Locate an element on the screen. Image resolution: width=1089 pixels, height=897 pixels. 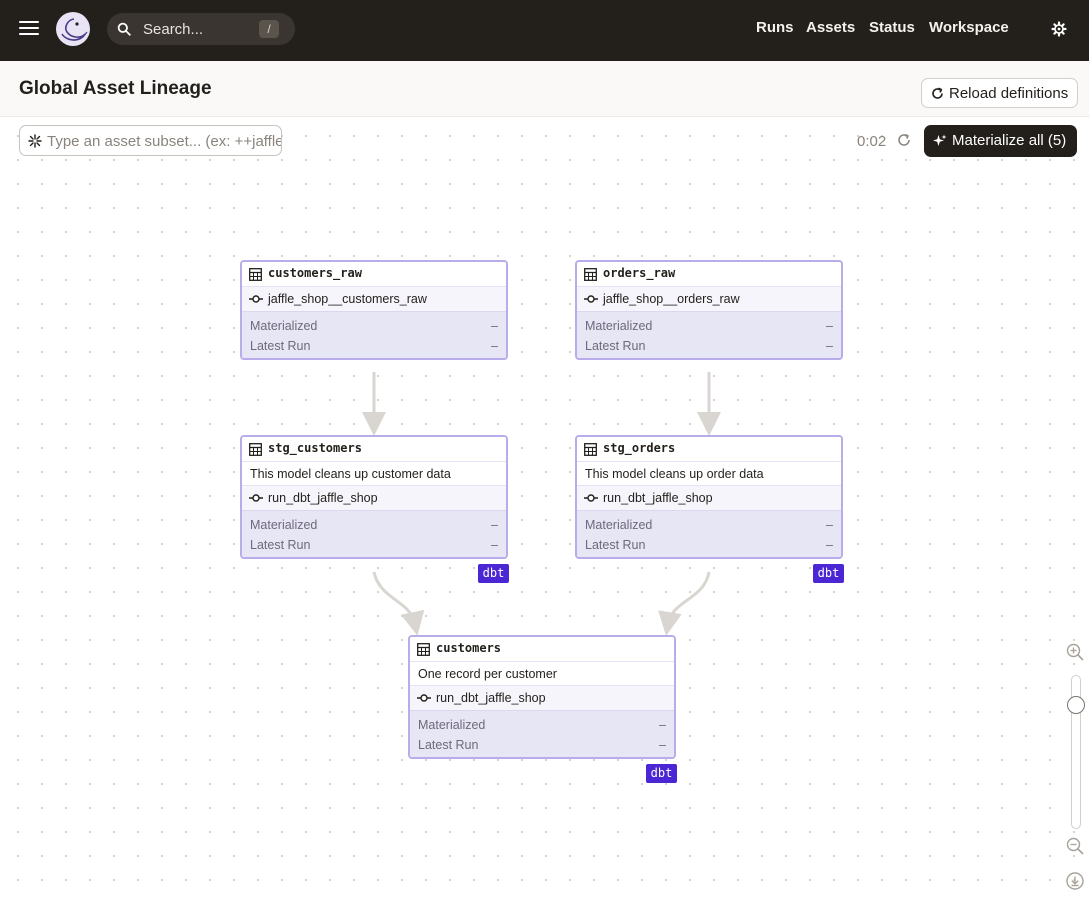
asset-node-name: customers is located at coordinates (469, 648).